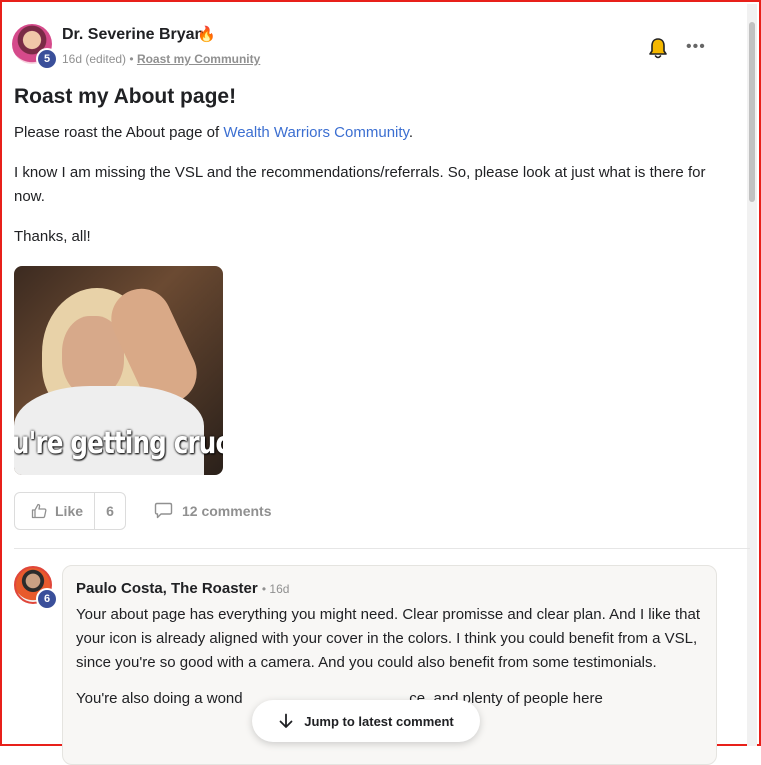 This screenshot has width=761, height=765. What do you see at coordinates (163, 510) in the screenshot?
I see `comment-bubble-icon` at bounding box center [163, 510].